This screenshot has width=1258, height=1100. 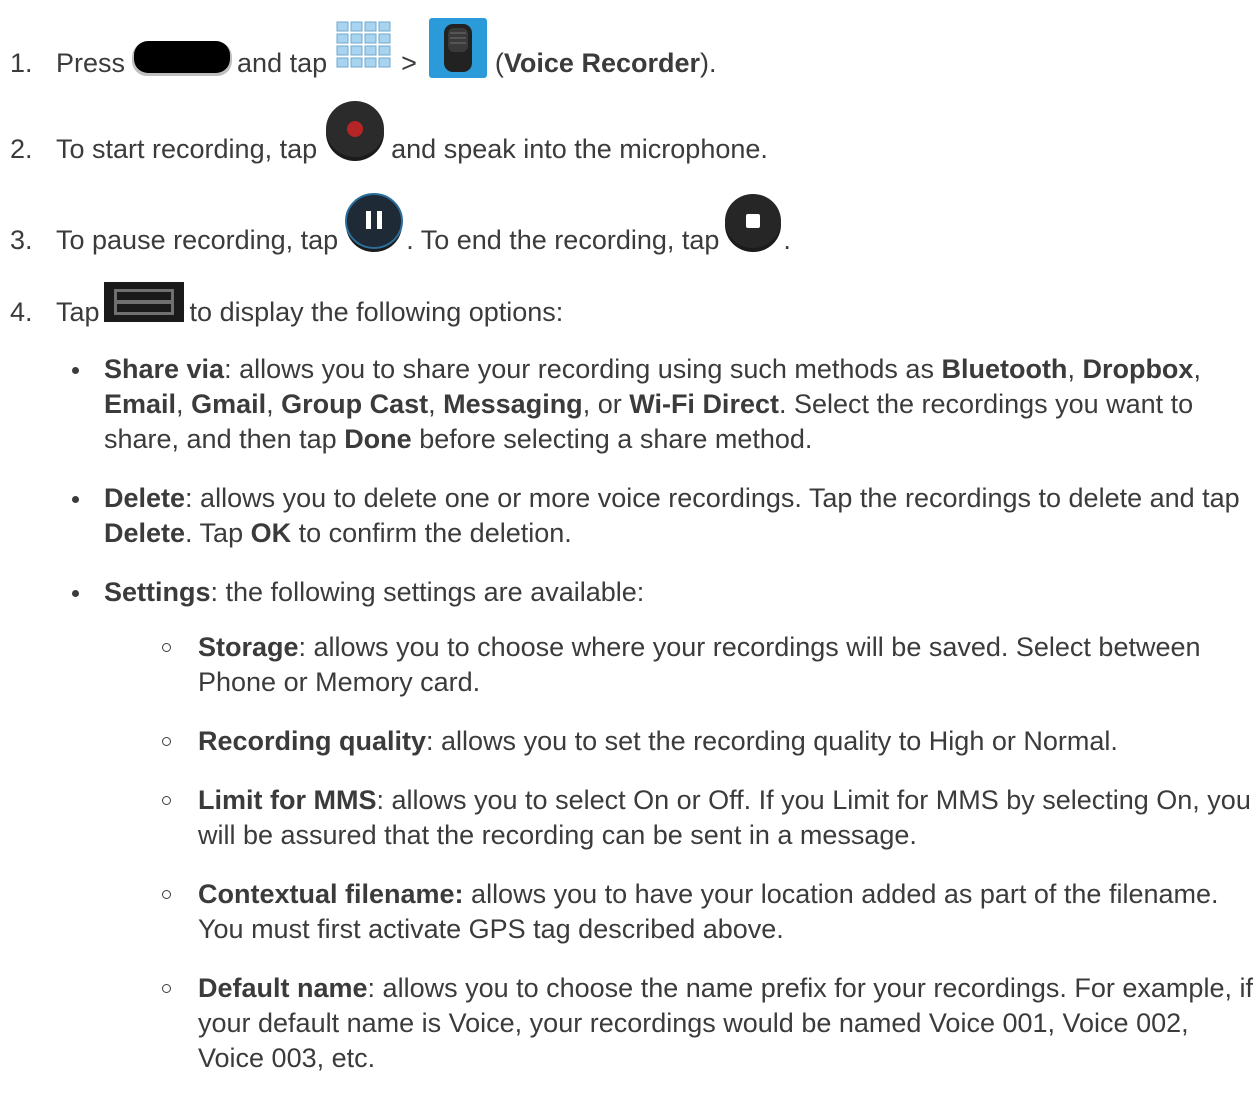 What do you see at coordinates (282, 63) in the screenshot?
I see `step-text: and tap` at bounding box center [282, 63].